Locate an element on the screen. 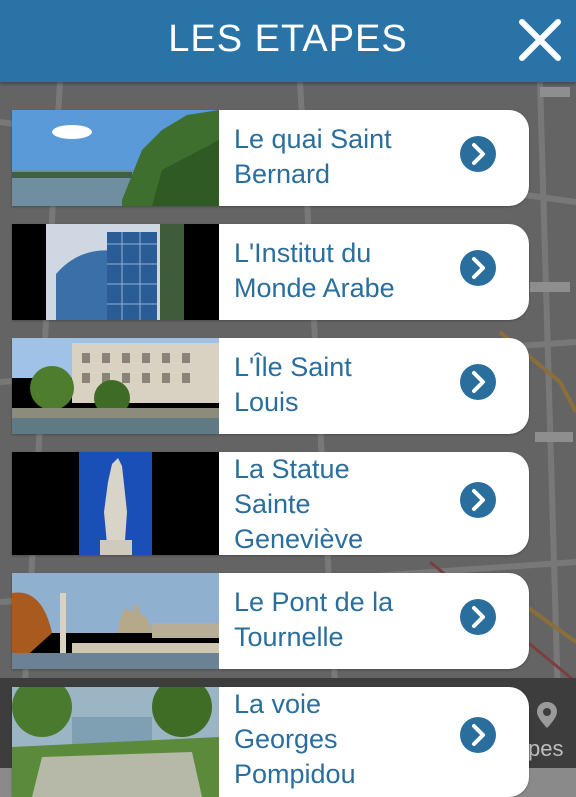 Image resolution: width=576 pixels, height=797 pixels. step-card-pont-de-la-tournelle: Le Pont de la Tournelle is located at coordinates (270, 621).